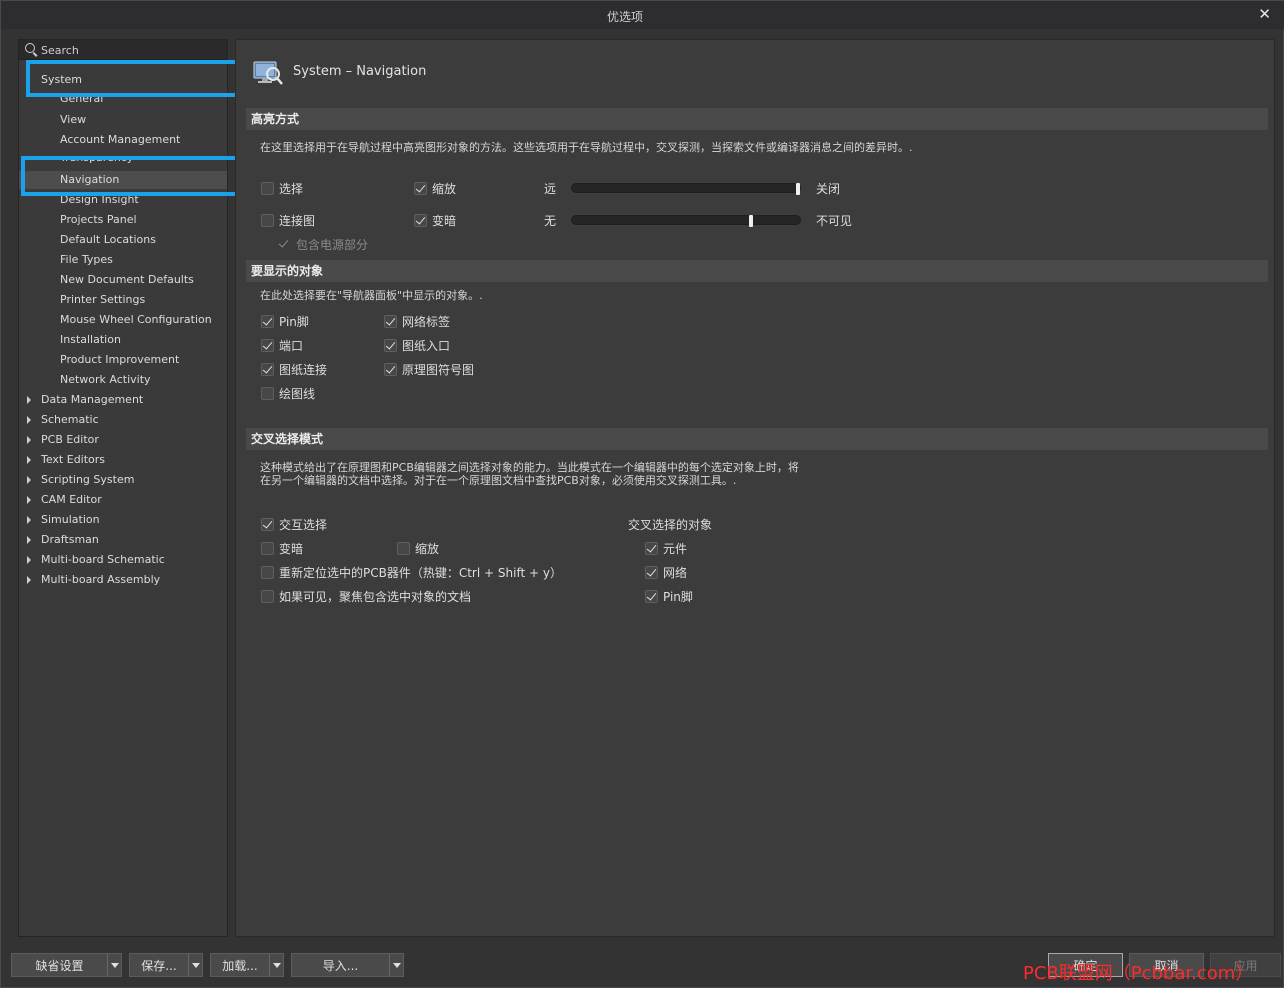 The width and height of the screenshot is (1284, 988). Describe the element at coordinates (429, 369) in the screenshot. I see `checkbox-sheet-symbols: 原理图符号图` at that location.